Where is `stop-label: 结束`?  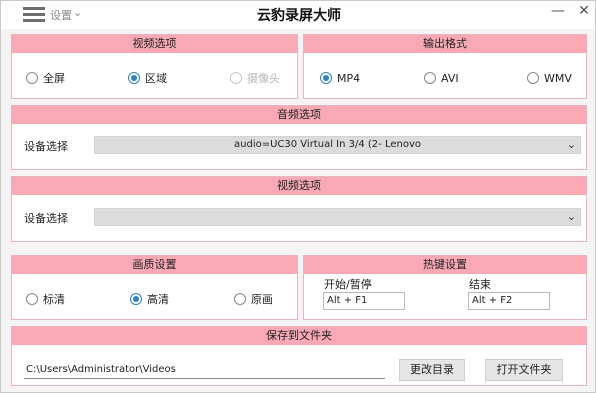 stop-label: 结束 is located at coordinates (480, 284).